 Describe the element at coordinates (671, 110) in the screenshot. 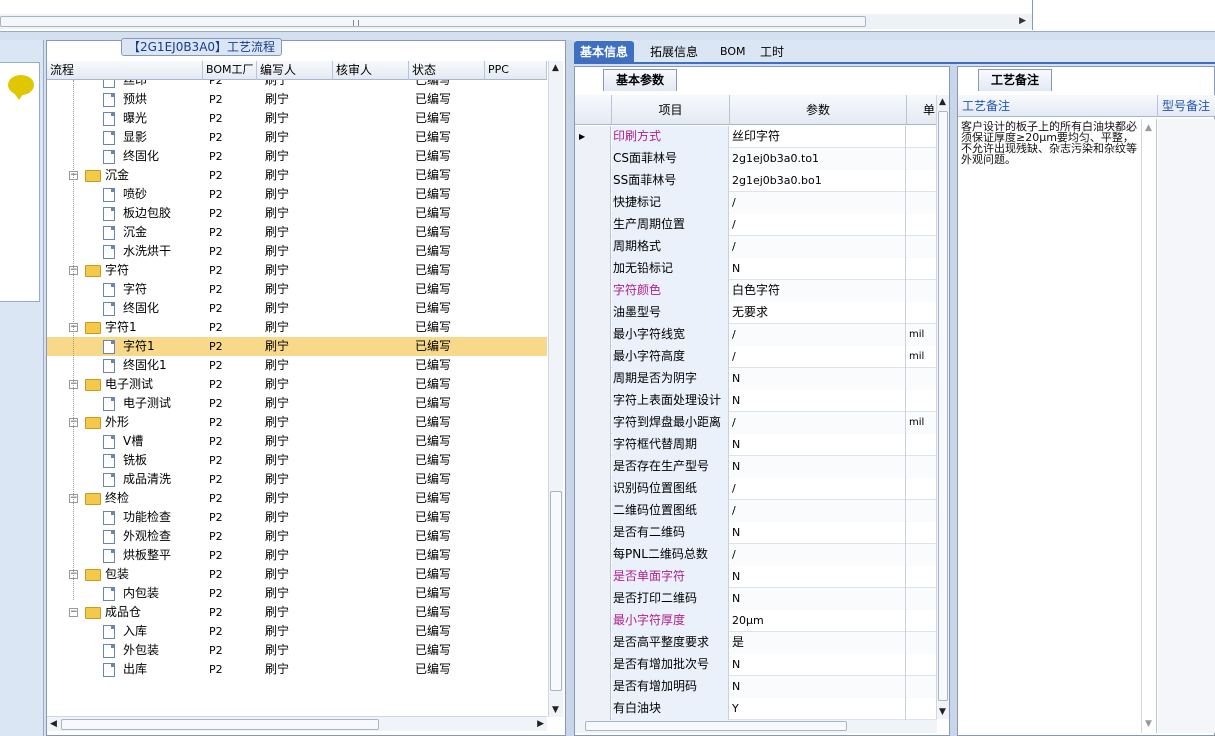

I see `column-header-item: 项目` at that location.